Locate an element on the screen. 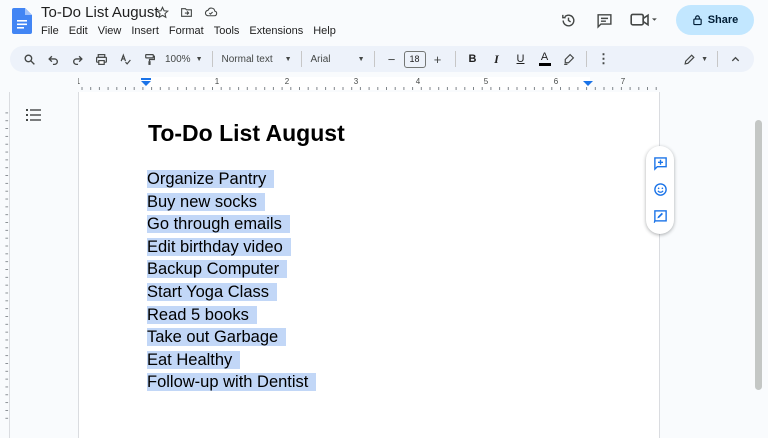 The height and width of the screenshot is (438, 768). ruler-number: 1 is located at coordinates (217, 81).